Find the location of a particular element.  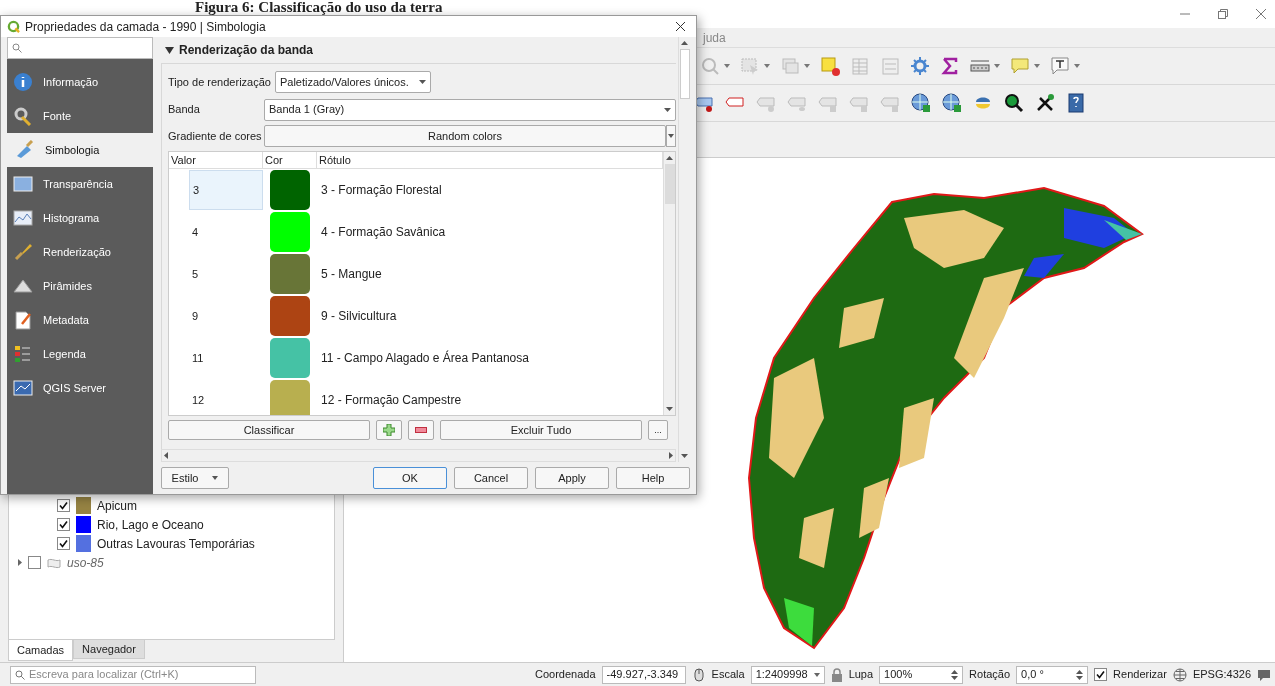

sidebar-item: Renderização is located at coordinates (80, 252).